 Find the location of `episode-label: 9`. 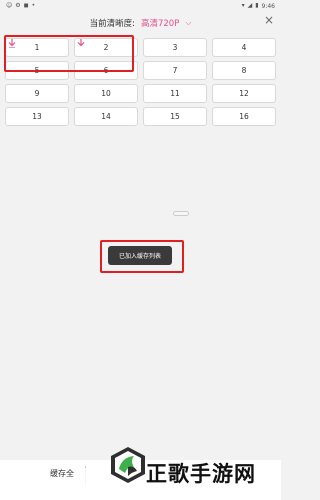

episode-label: 9 is located at coordinates (37, 93).